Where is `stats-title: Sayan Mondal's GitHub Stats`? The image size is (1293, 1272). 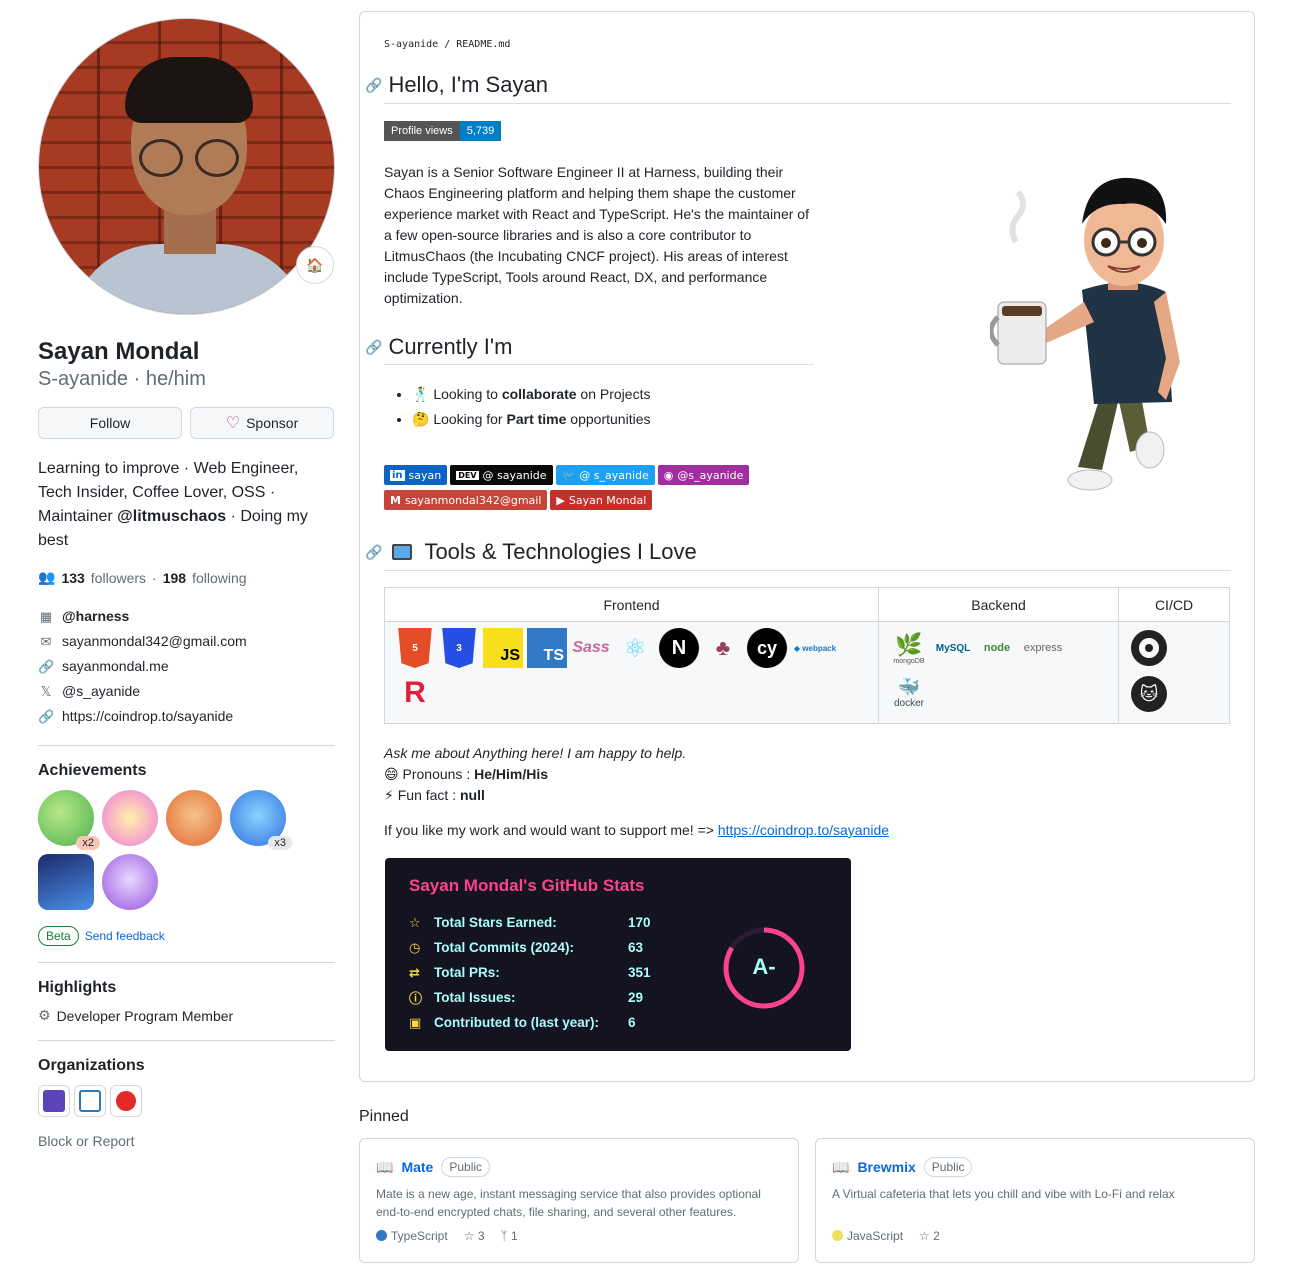 stats-title: Sayan Mondal's GitHub Stats is located at coordinates (527, 885).